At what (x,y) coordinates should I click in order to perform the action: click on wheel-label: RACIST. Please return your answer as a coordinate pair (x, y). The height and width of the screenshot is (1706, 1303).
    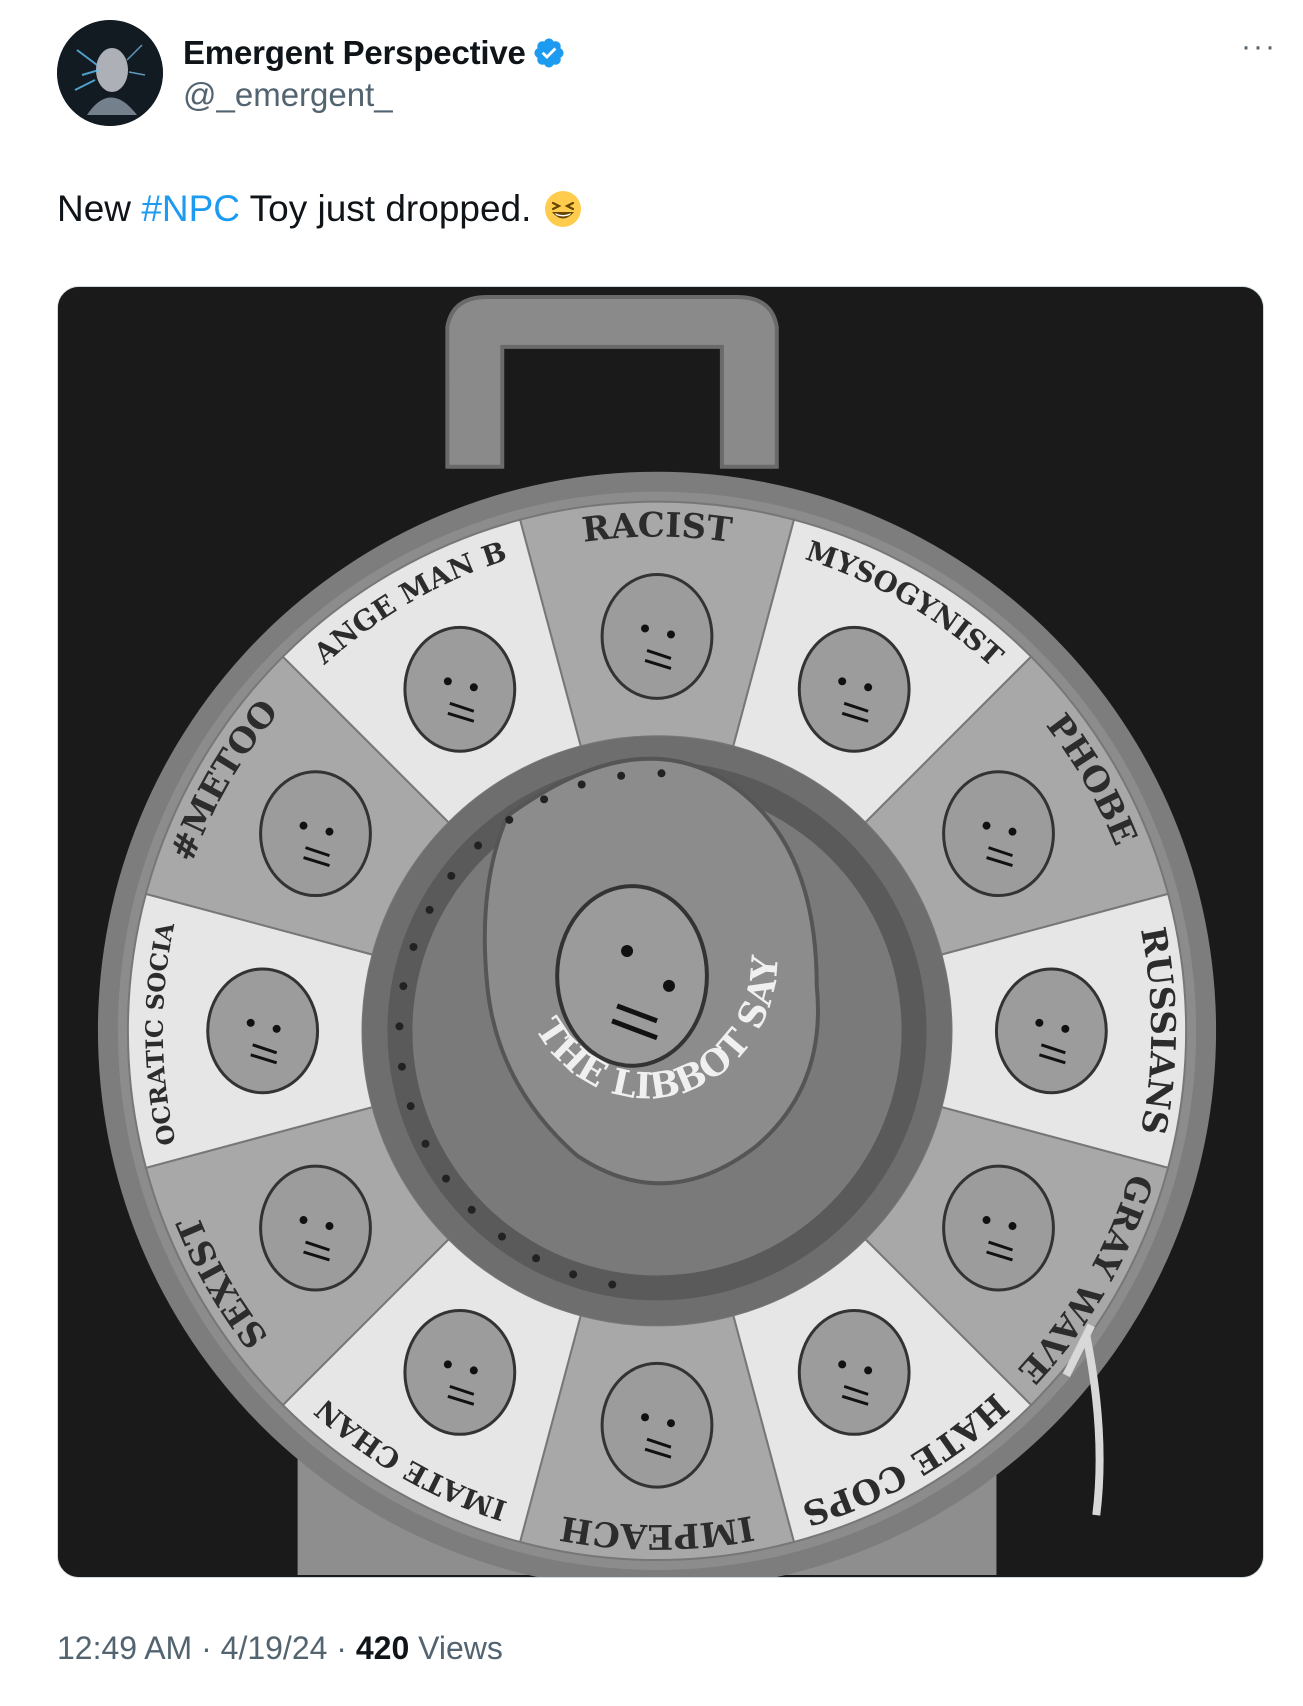
    Looking at the image, I should click on (657, 527).